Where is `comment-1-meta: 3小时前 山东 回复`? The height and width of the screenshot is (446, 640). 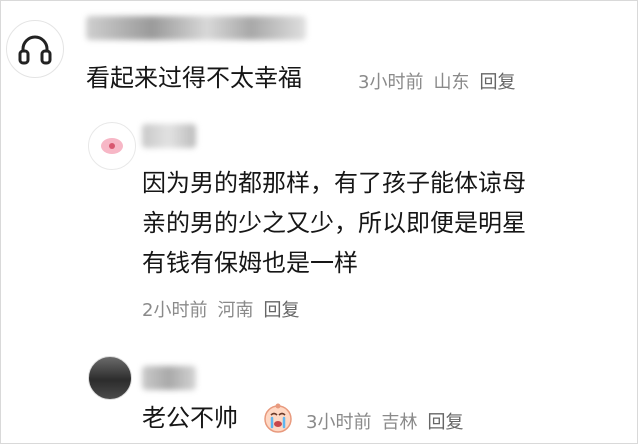
comment-1-meta: 3小时前 山东 回复 is located at coordinates (441, 81).